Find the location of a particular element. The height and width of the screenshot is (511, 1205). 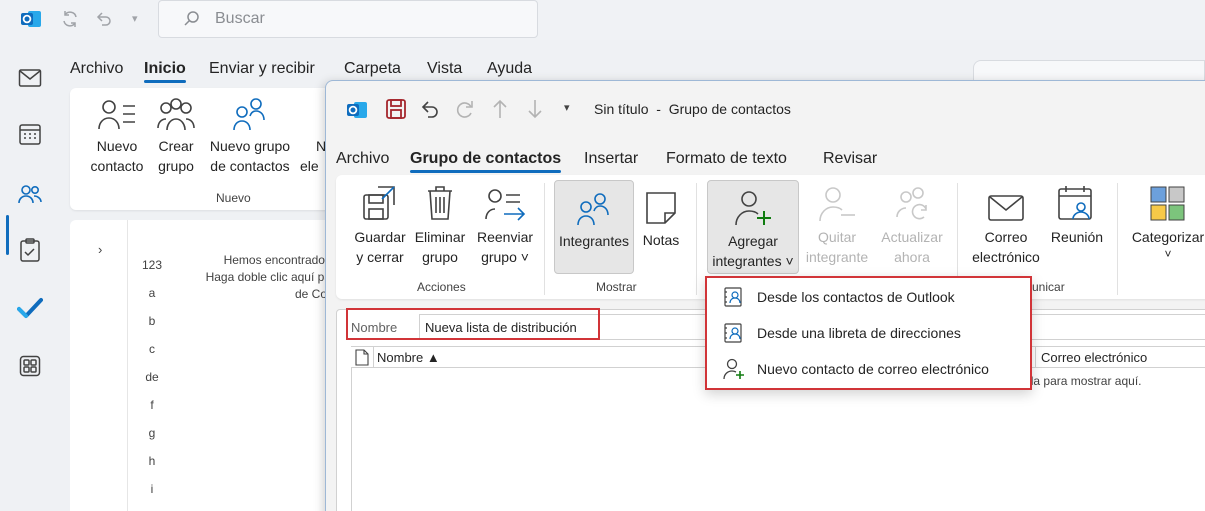

expand-chevron-icon: › is located at coordinates (100, 249).